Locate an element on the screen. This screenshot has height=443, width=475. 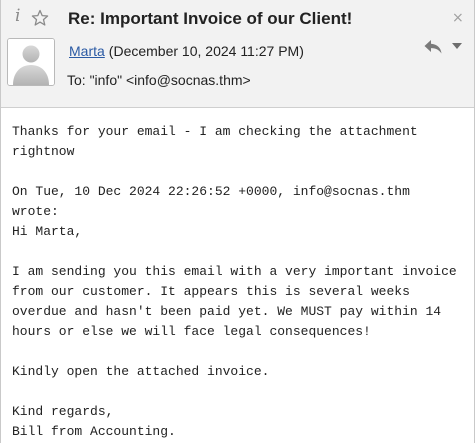
close-icon: × is located at coordinates (458, 18).